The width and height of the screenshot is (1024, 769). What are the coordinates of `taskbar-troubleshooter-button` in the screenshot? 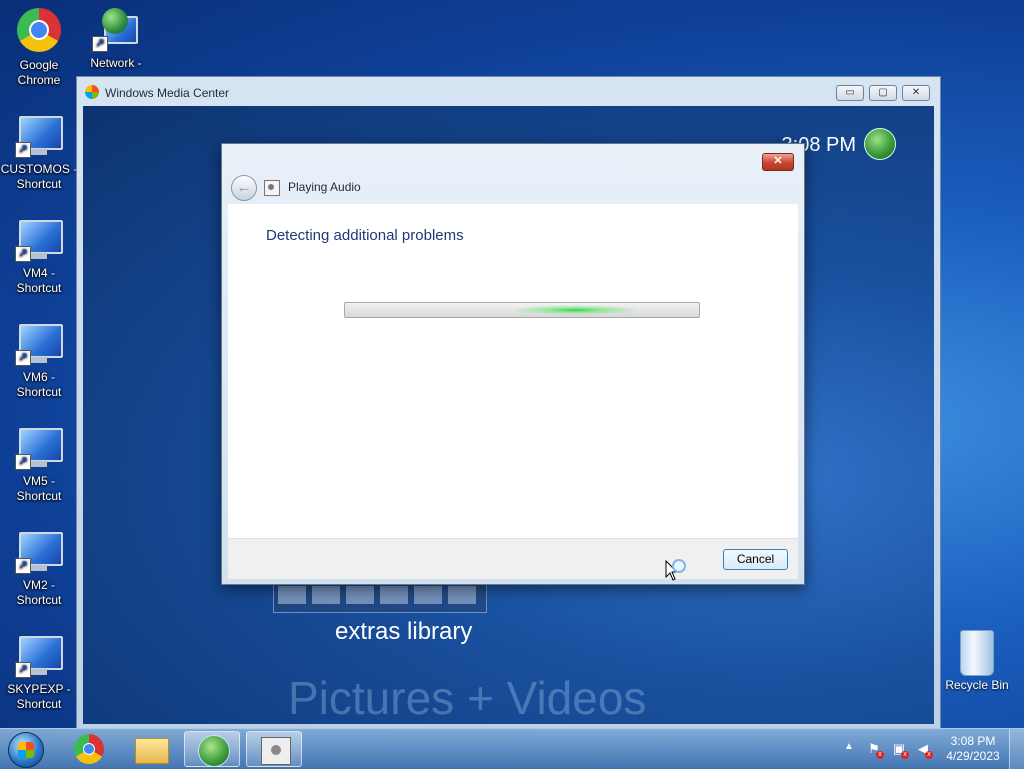 It's located at (274, 749).